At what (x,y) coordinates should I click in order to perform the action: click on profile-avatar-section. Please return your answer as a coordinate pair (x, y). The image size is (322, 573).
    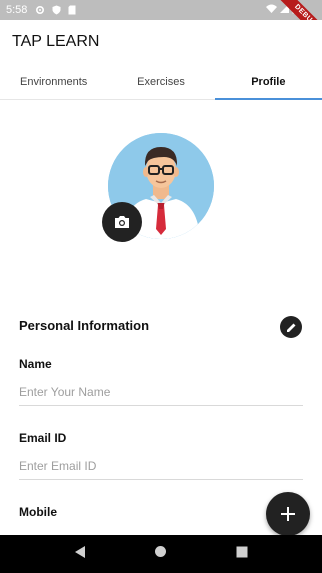
    Looking at the image, I should click on (158, 187).